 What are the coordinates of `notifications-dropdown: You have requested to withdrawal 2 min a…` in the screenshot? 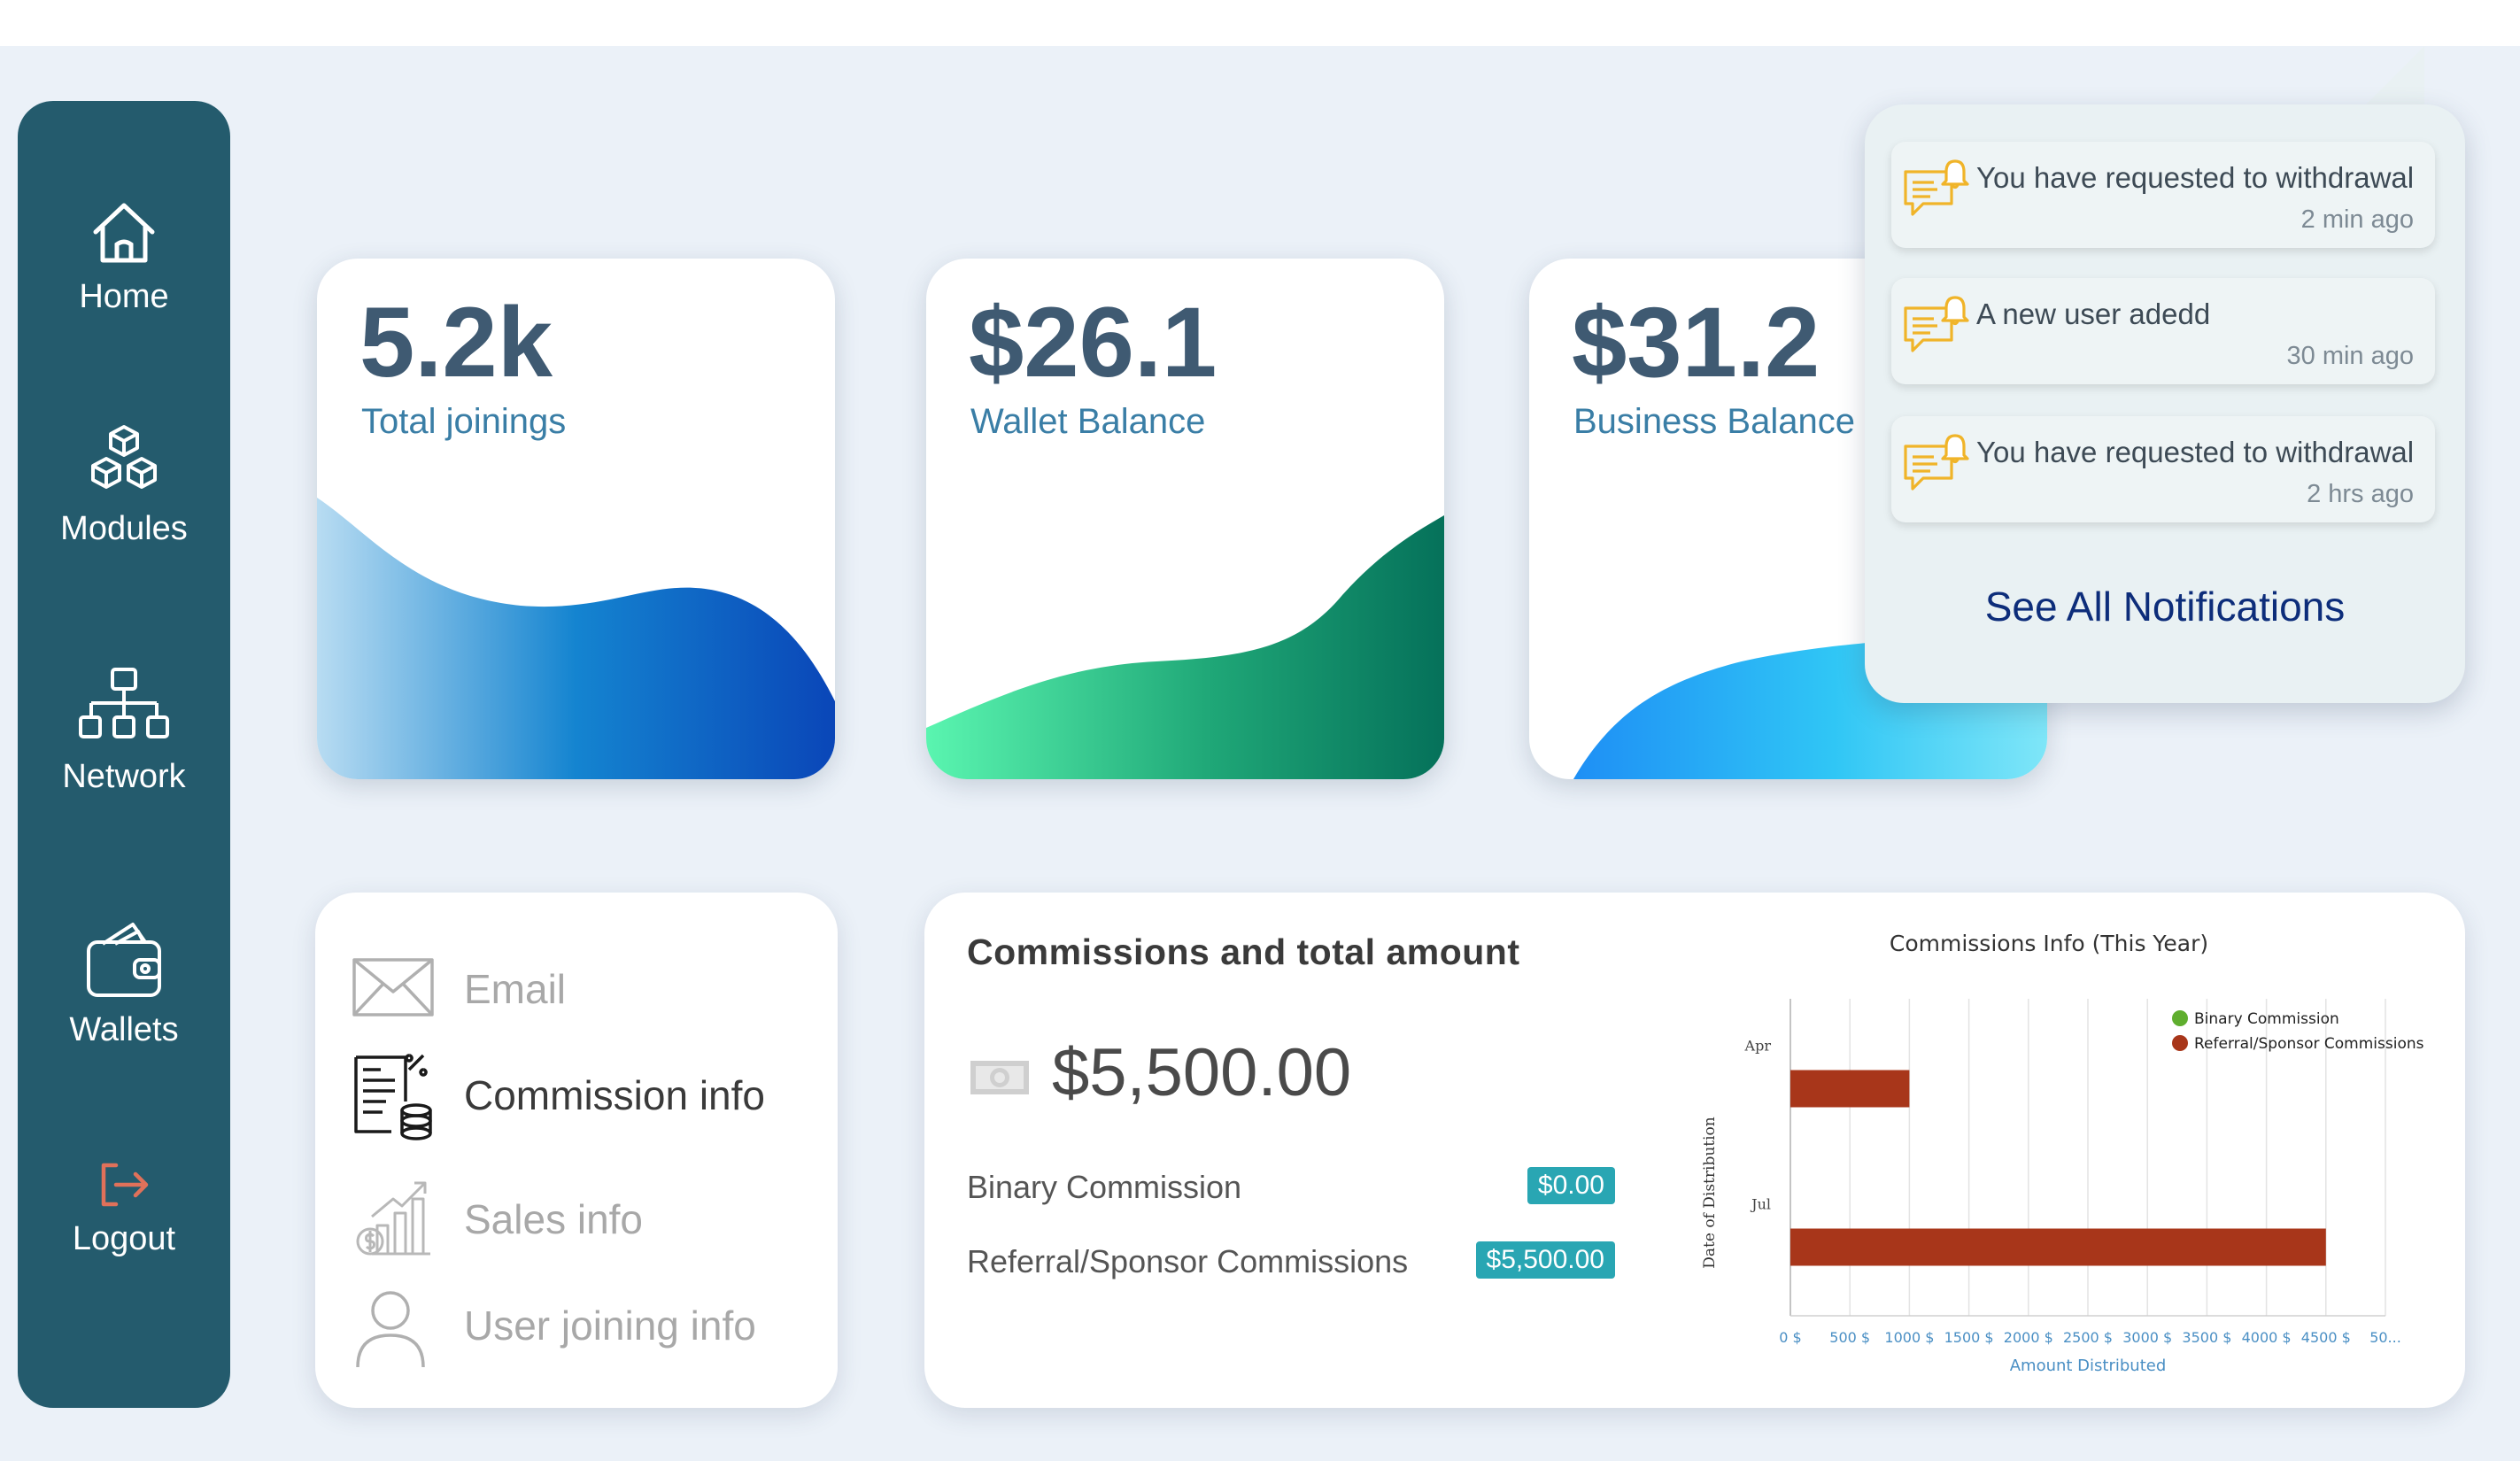 It's located at (2165, 403).